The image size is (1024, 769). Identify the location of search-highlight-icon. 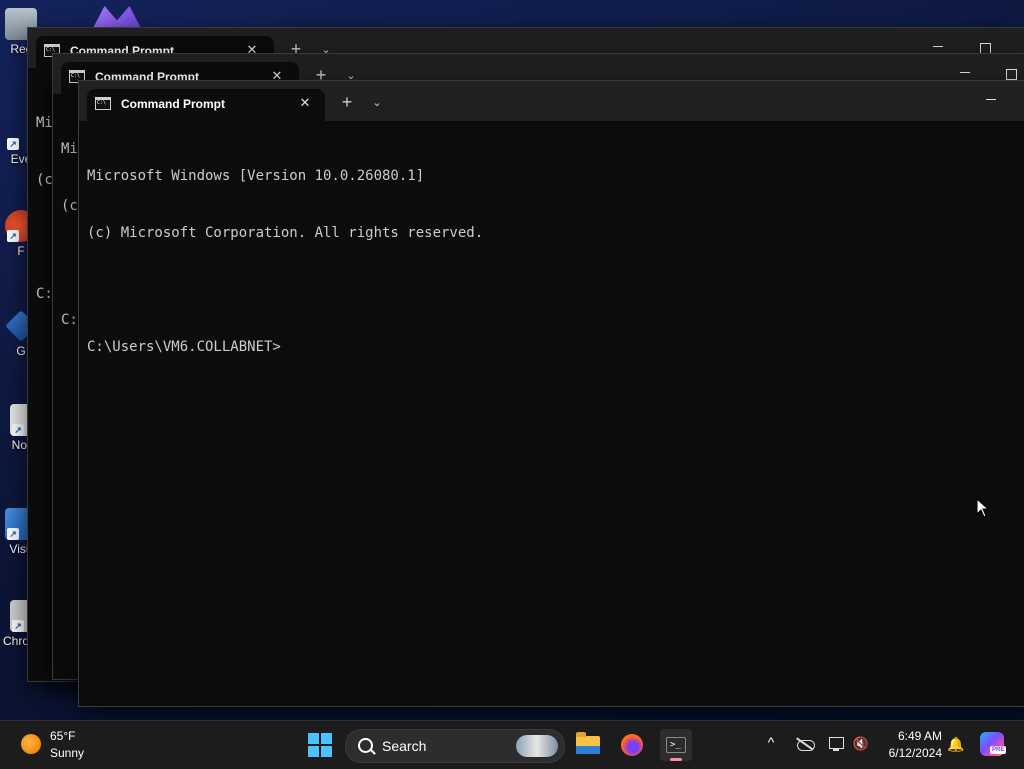
(537, 746).